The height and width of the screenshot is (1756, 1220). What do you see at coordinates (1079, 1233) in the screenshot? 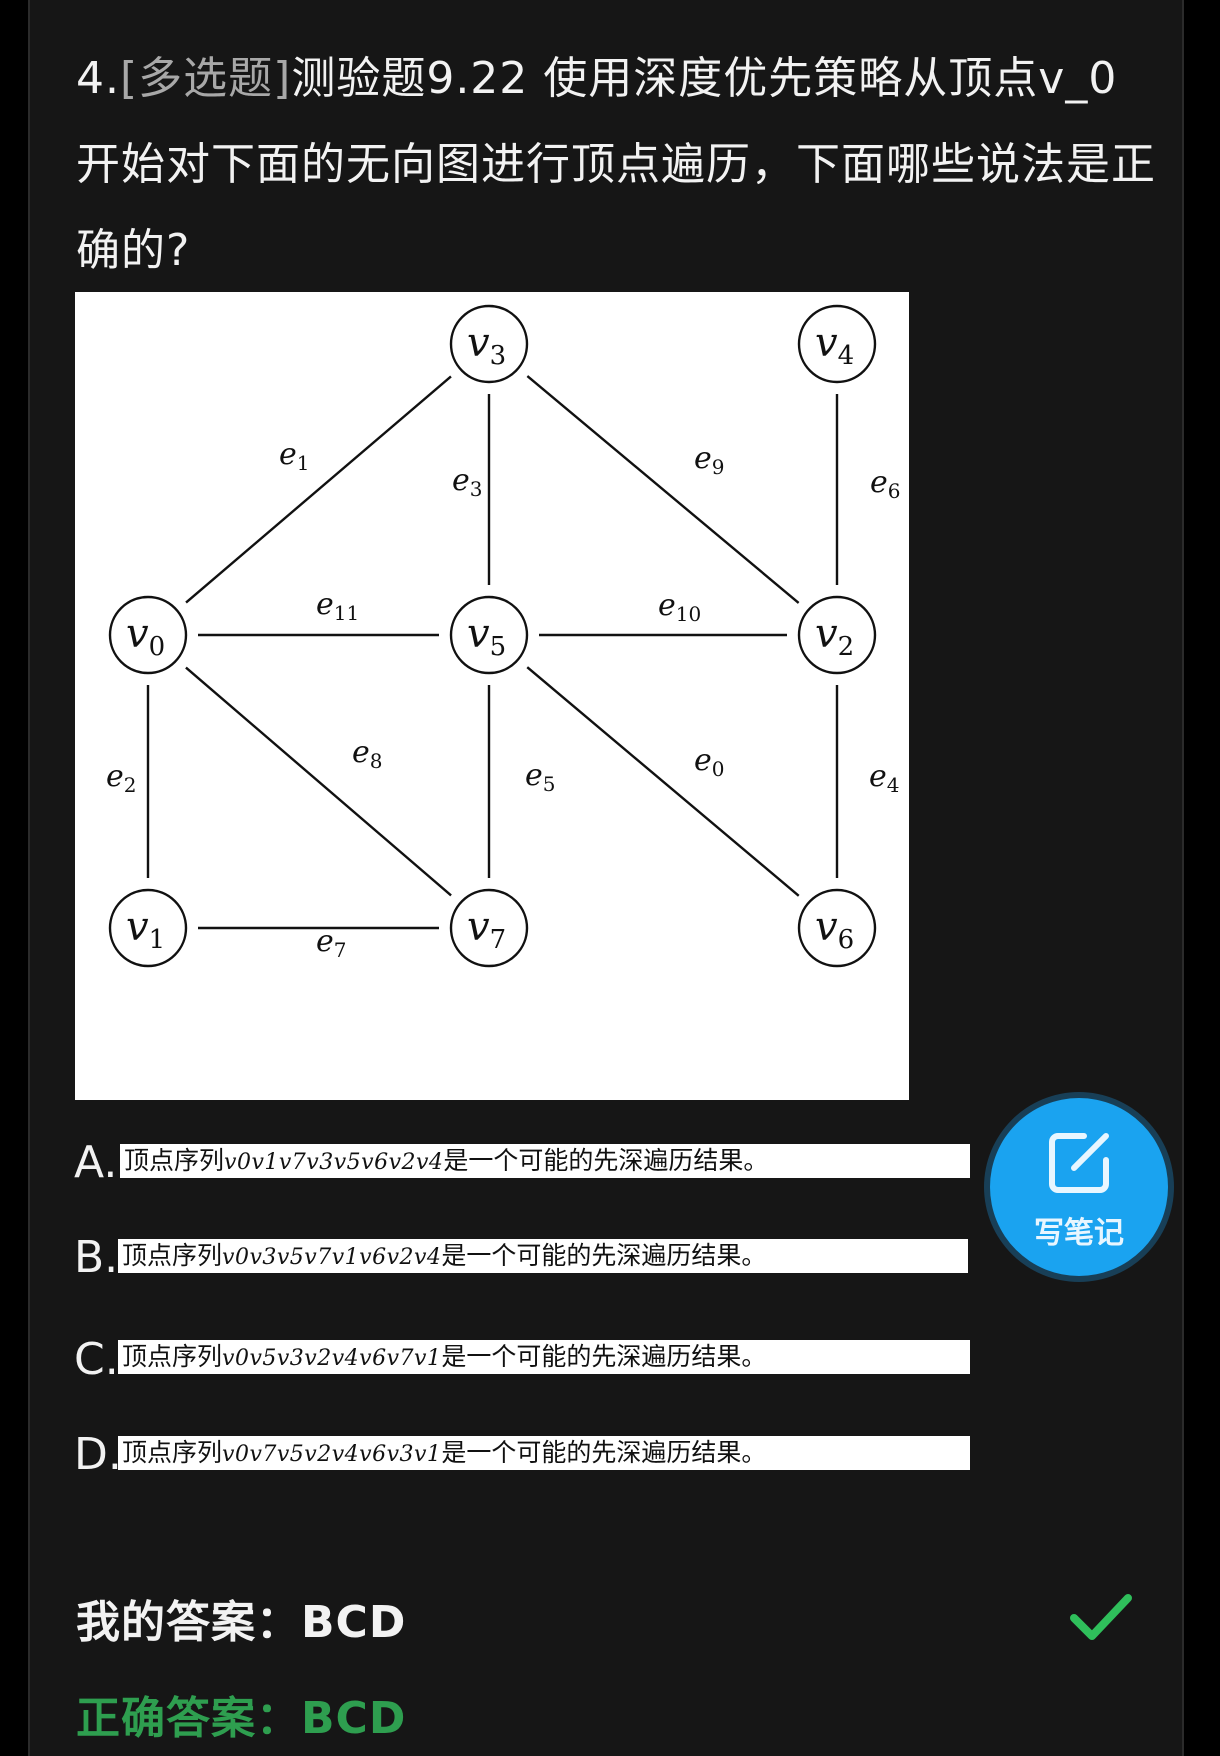
I see `write-note-label: 写笔记` at bounding box center [1079, 1233].